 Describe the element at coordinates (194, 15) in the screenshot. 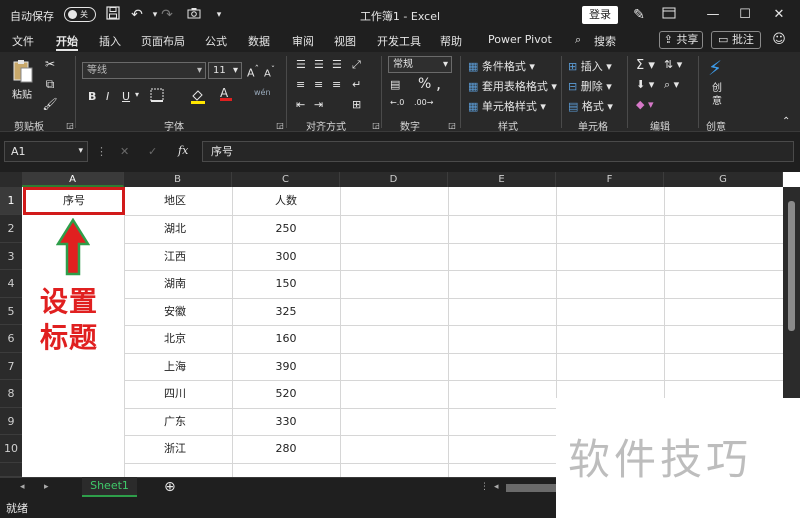

I see `camera-icon` at that location.